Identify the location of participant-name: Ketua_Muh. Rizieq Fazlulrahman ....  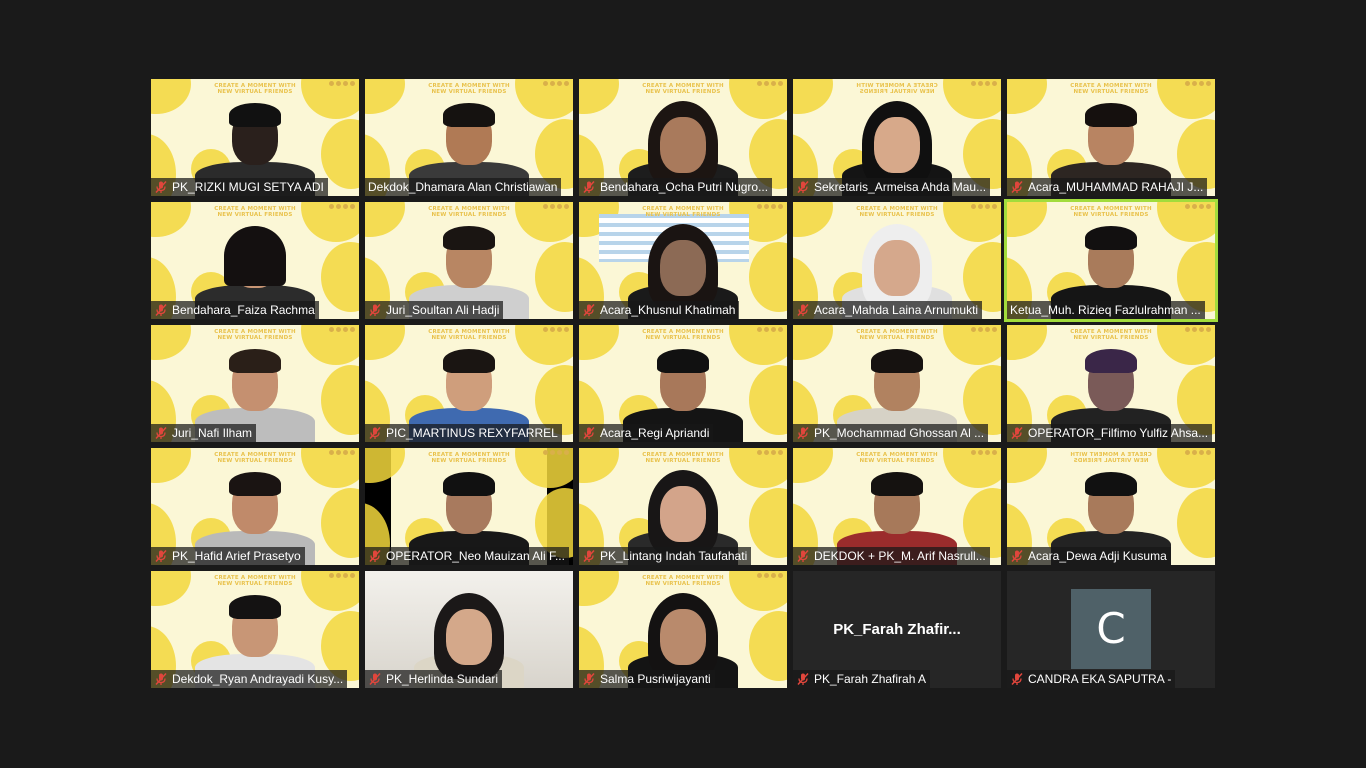
(1105, 310).